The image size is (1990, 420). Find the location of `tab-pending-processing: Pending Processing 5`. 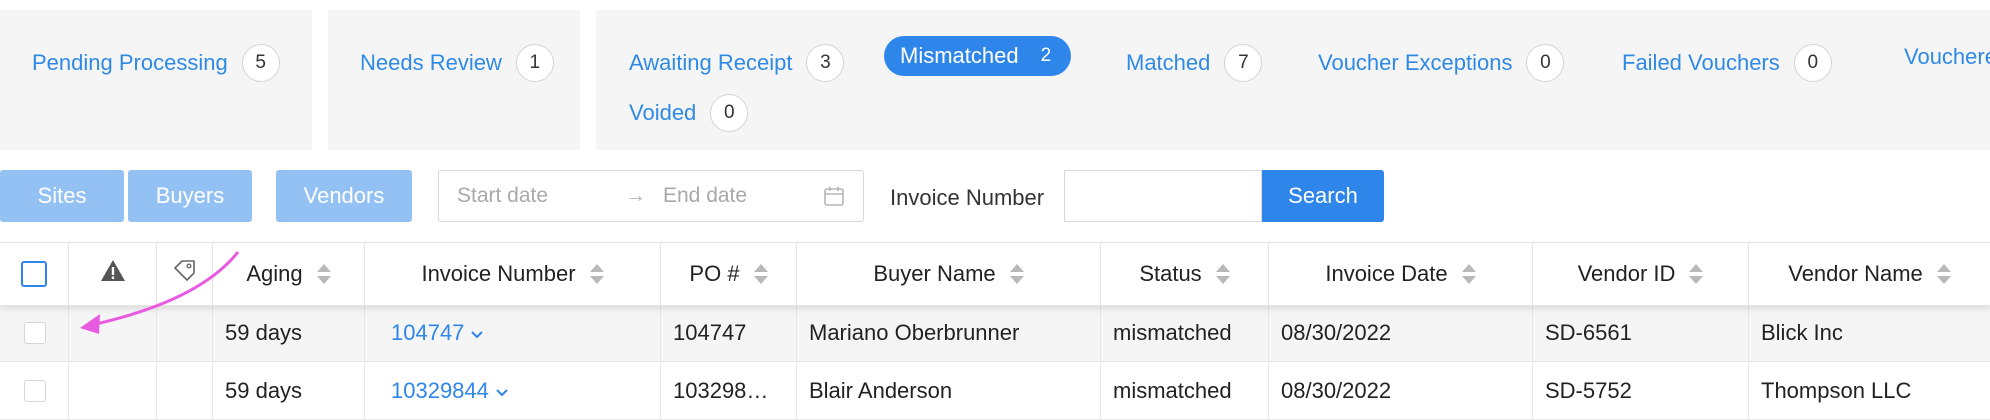

tab-pending-processing: Pending Processing 5 is located at coordinates (156, 63).